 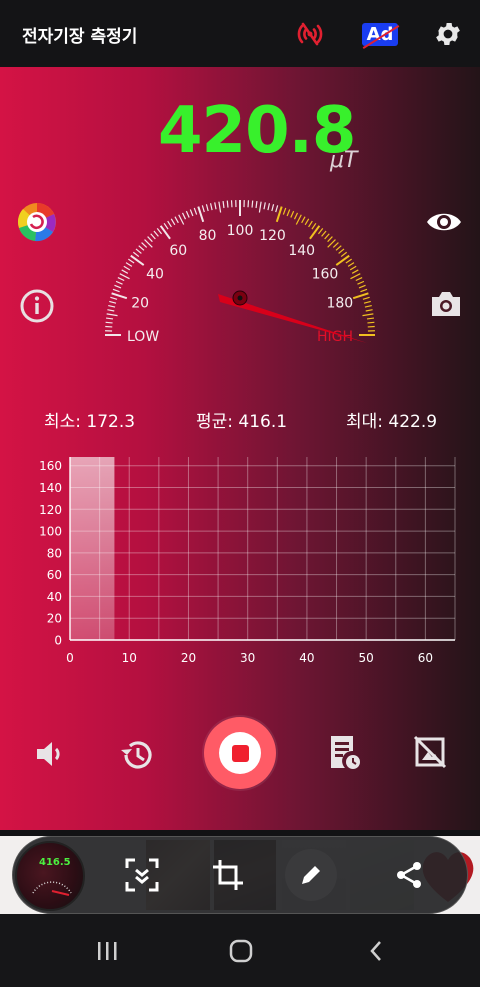 I want to click on share-icon, so click(x=409, y=875).